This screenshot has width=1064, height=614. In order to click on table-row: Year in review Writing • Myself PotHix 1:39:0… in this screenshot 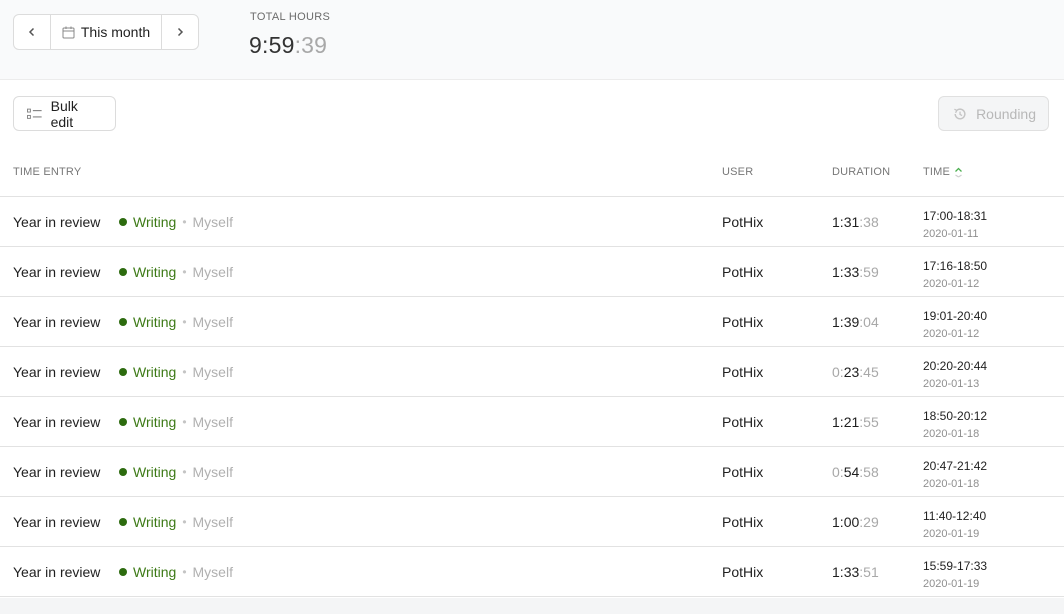, I will do `click(532, 322)`.